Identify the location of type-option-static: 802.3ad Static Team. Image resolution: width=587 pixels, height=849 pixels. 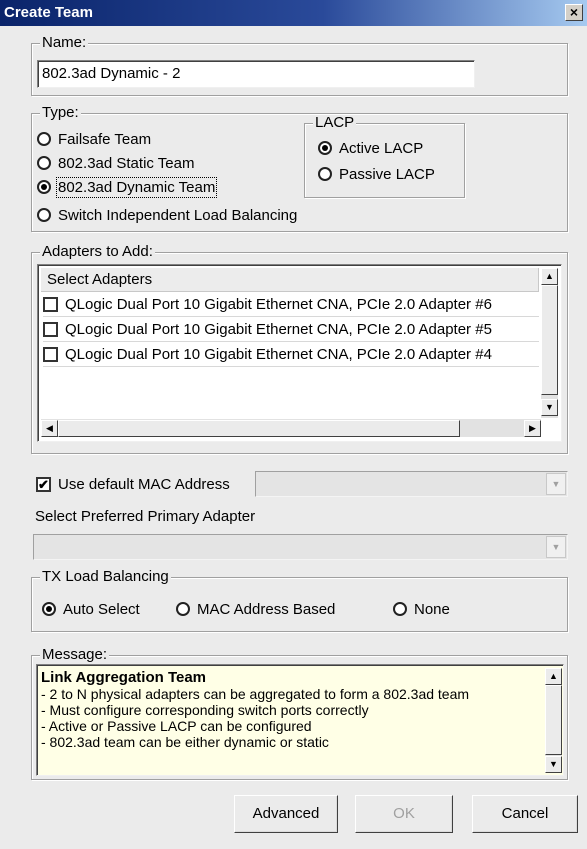
(115, 163).